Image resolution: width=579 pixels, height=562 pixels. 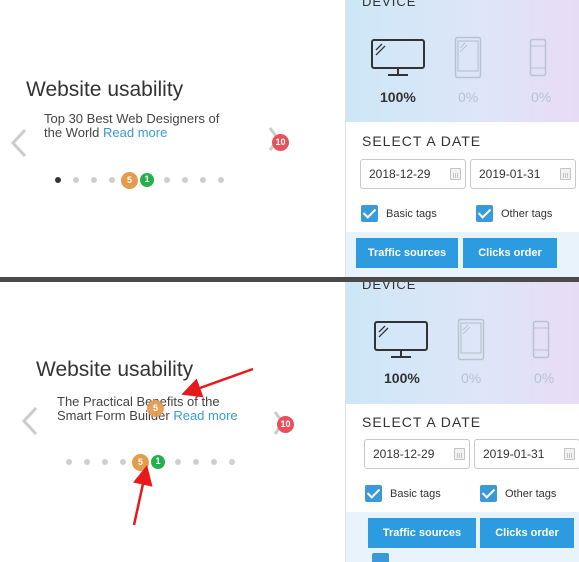 What do you see at coordinates (280, 142) in the screenshot?
I see `notification-badge: 10` at bounding box center [280, 142].